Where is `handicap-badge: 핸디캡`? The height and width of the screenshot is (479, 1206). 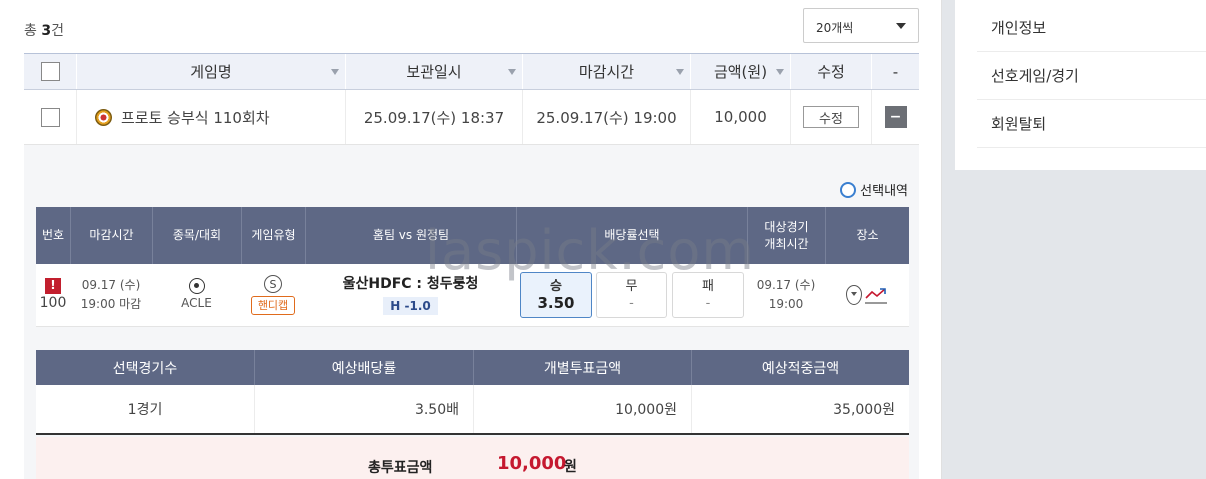
handicap-badge: 핸디캡 is located at coordinates (273, 305).